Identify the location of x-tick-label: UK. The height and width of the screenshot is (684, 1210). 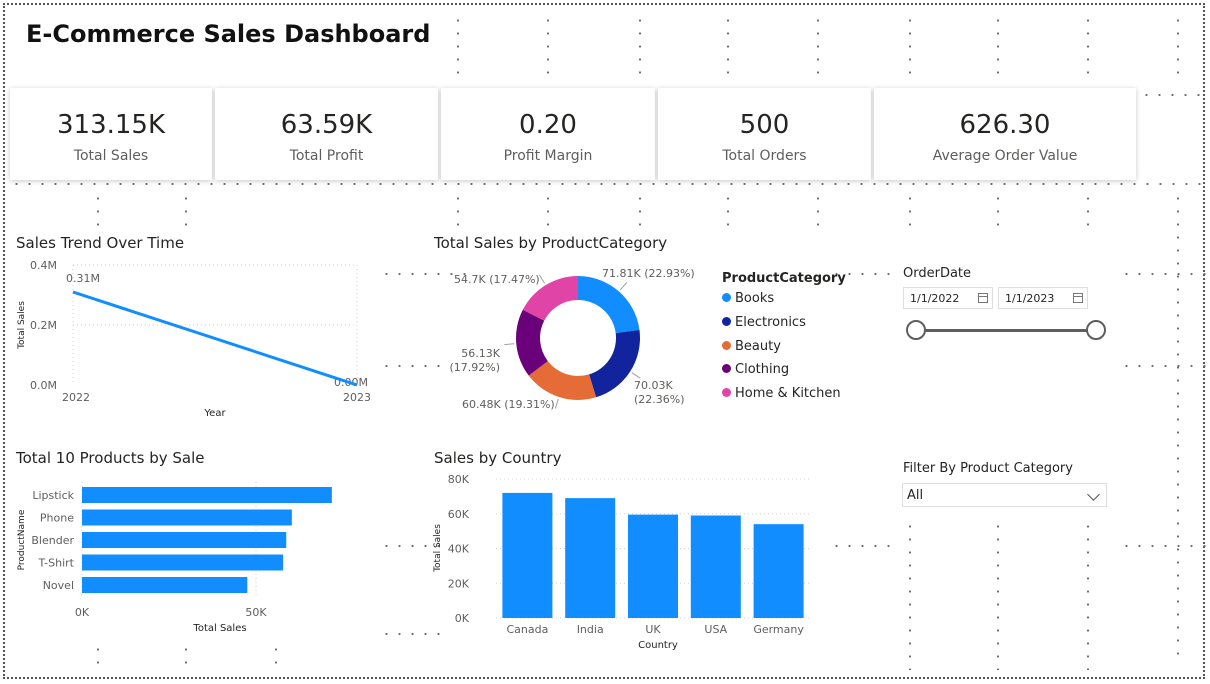
(653, 629).